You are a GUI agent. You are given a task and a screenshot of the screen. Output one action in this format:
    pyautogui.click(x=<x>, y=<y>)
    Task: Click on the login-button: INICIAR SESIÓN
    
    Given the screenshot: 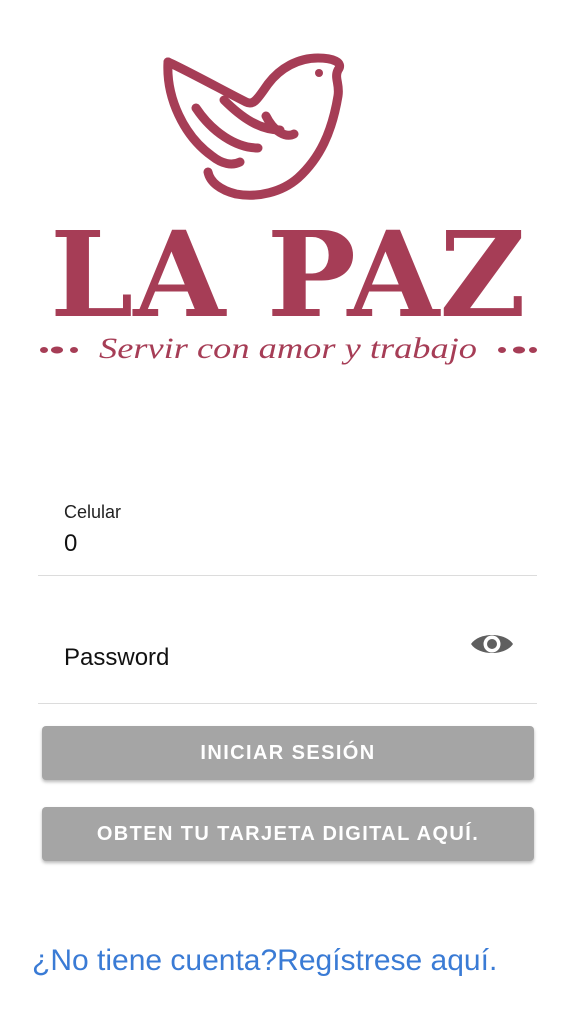 What is the action you would take?
    pyautogui.click(x=288, y=753)
    